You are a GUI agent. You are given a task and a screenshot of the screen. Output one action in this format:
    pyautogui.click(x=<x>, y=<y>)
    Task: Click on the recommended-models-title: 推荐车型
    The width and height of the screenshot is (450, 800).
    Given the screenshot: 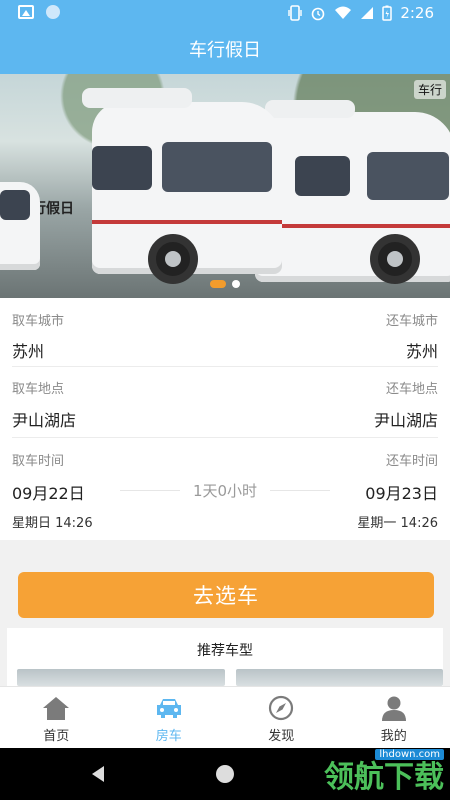 What is the action you would take?
    pyautogui.click(x=225, y=651)
    